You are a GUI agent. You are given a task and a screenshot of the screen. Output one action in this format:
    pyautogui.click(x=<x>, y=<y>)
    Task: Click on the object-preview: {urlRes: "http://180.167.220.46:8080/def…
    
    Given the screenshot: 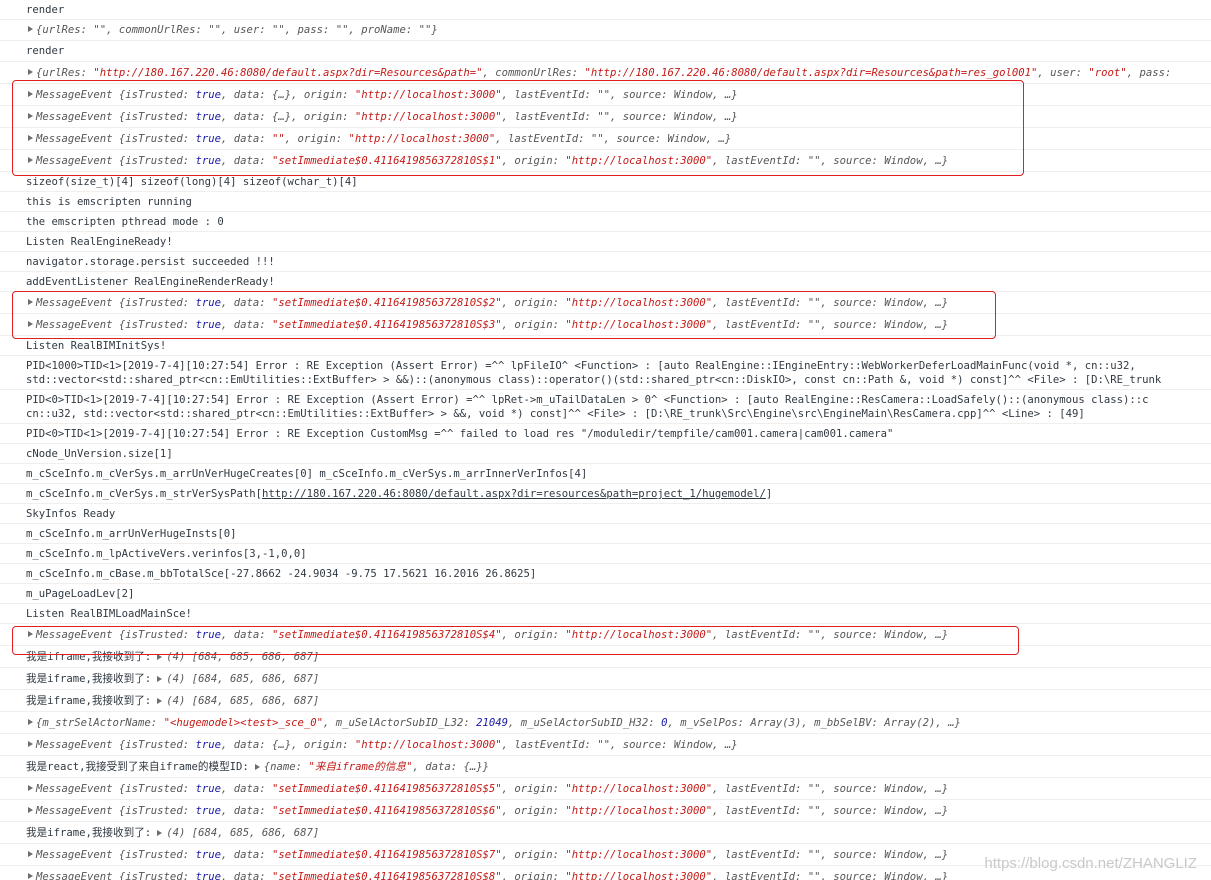 What is the action you would take?
    pyautogui.click(x=598, y=73)
    